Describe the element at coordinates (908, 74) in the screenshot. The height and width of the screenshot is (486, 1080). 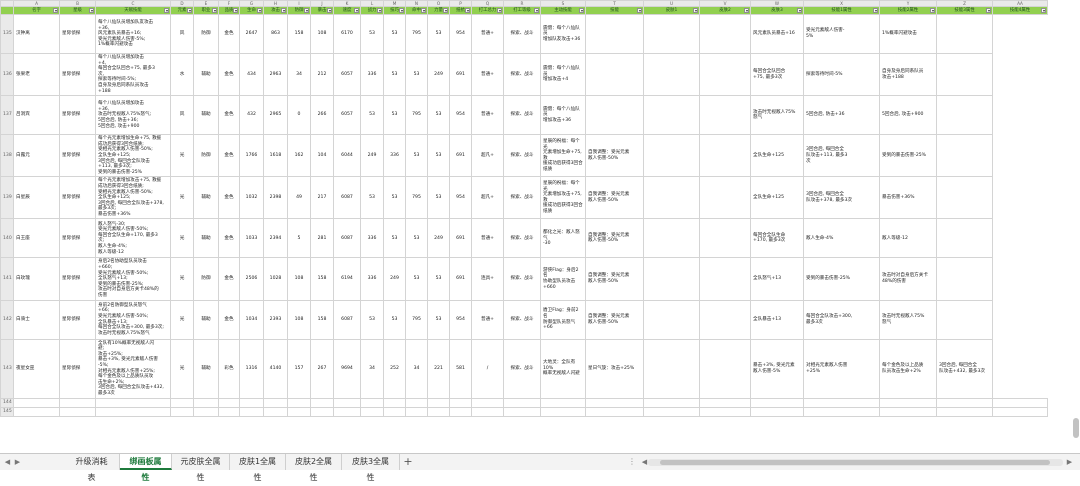
I see `table-cell: 自身及身后同系队员 攻击+188` at that location.